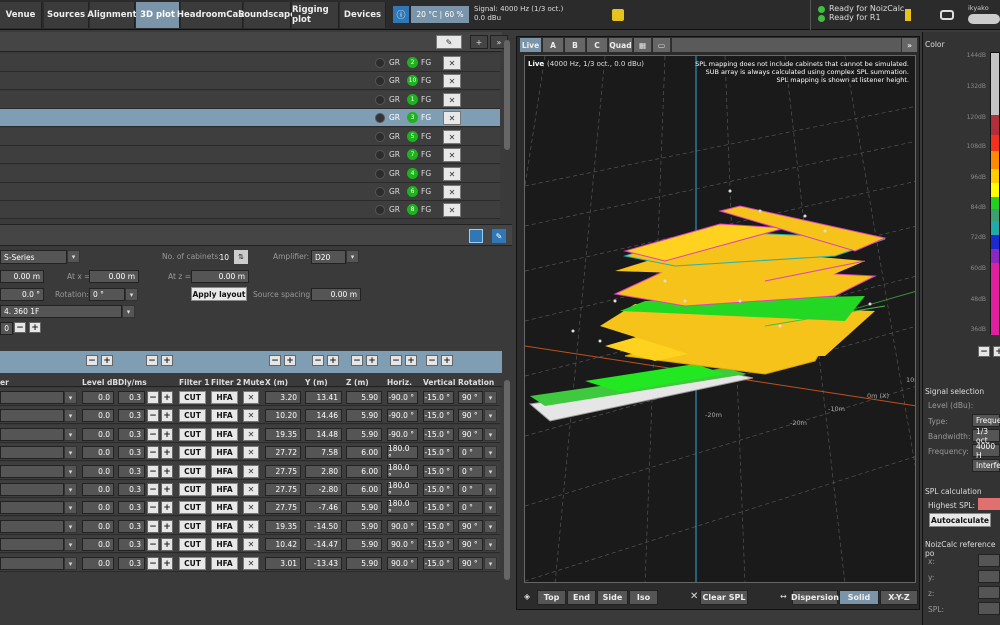 The width and height of the screenshot is (1000, 625). What do you see at coordinates (323, 397) in the screenshot?
I see `y-field: 13.41` at bounding box center [323, 397].